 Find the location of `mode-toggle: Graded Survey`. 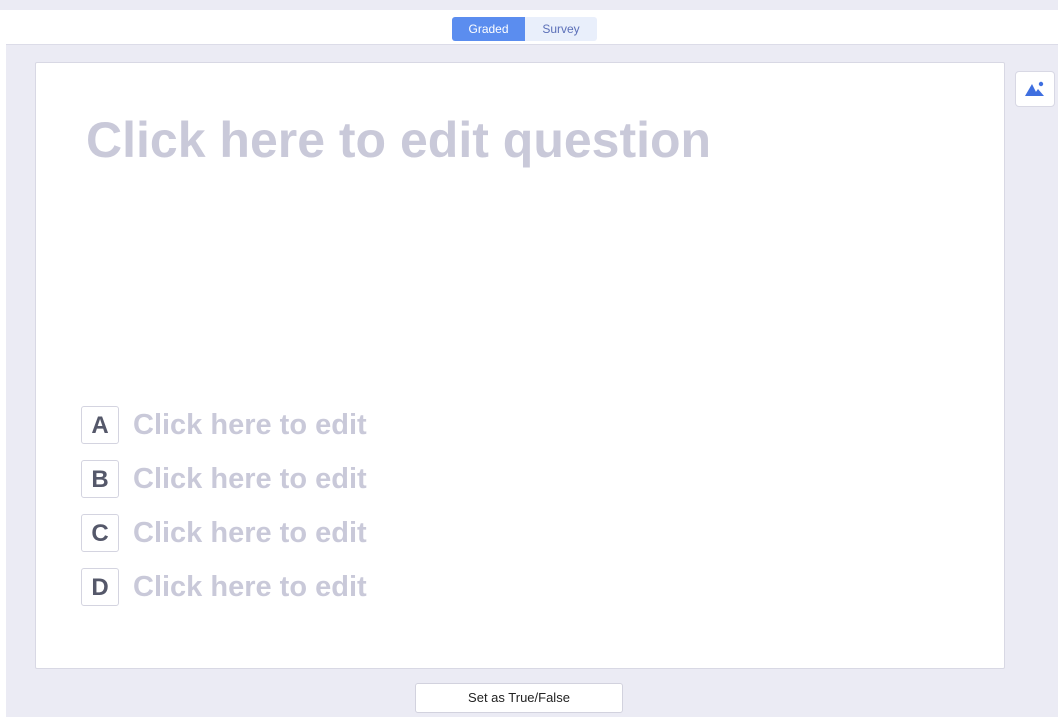

mode-toggle: Graded Survey is located at coordinates (524, 29).